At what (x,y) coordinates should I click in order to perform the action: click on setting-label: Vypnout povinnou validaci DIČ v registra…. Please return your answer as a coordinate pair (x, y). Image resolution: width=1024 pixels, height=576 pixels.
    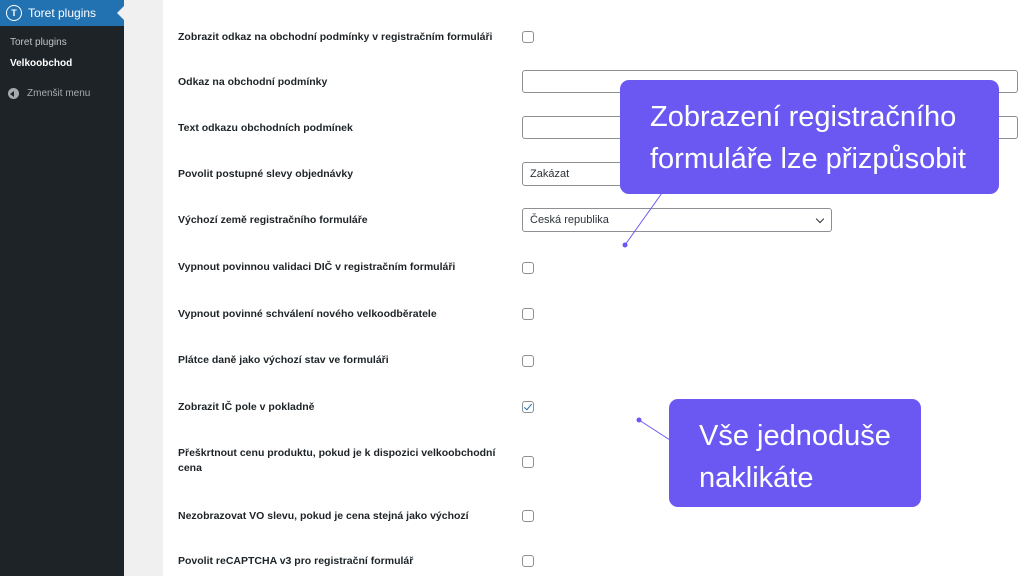
    Looking at the image, I should click on (317, 267).